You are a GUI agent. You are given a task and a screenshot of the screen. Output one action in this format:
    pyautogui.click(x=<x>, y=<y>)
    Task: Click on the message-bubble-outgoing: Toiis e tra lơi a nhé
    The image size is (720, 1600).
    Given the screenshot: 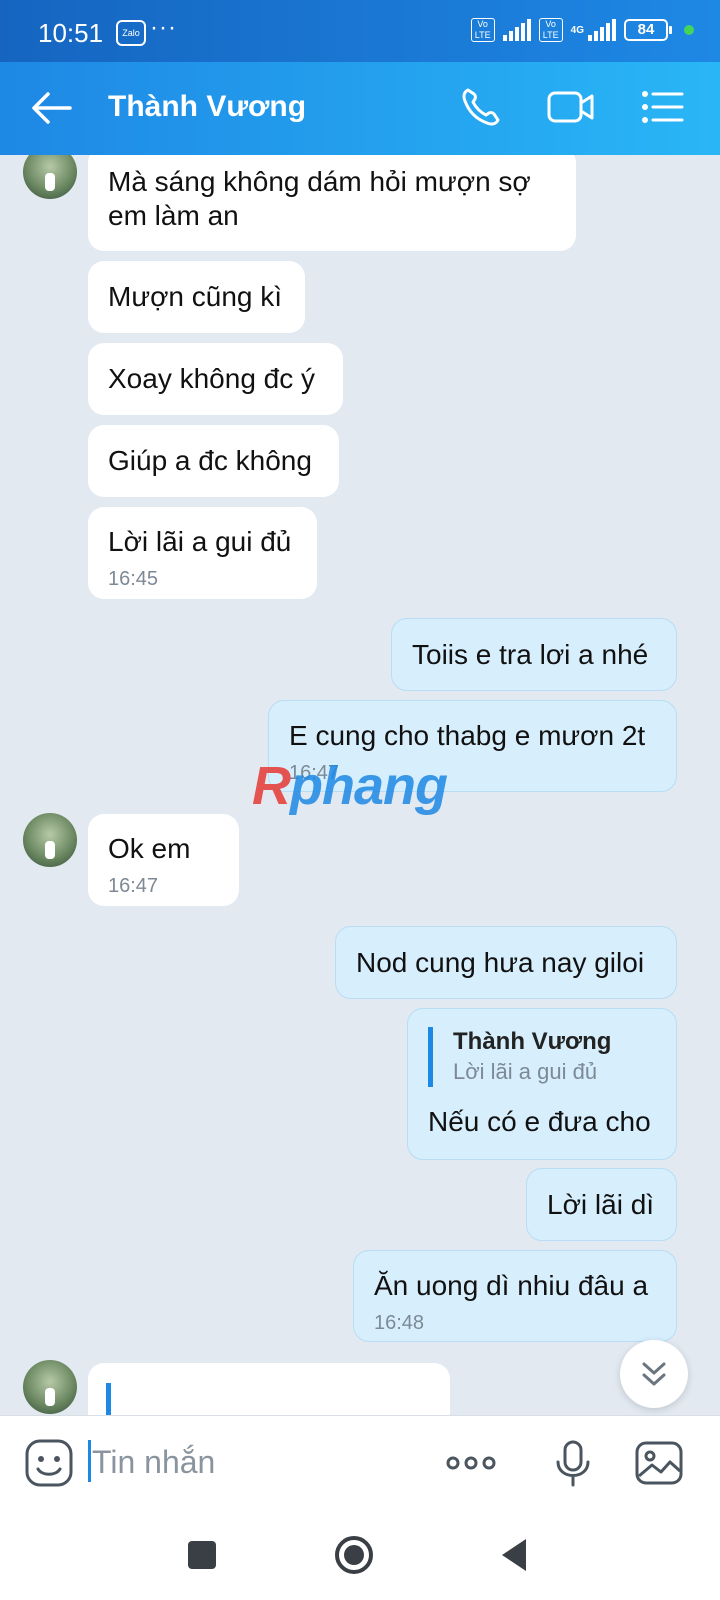 What is the action you would take?
    pyautogui.click(x=534, y=654)
    